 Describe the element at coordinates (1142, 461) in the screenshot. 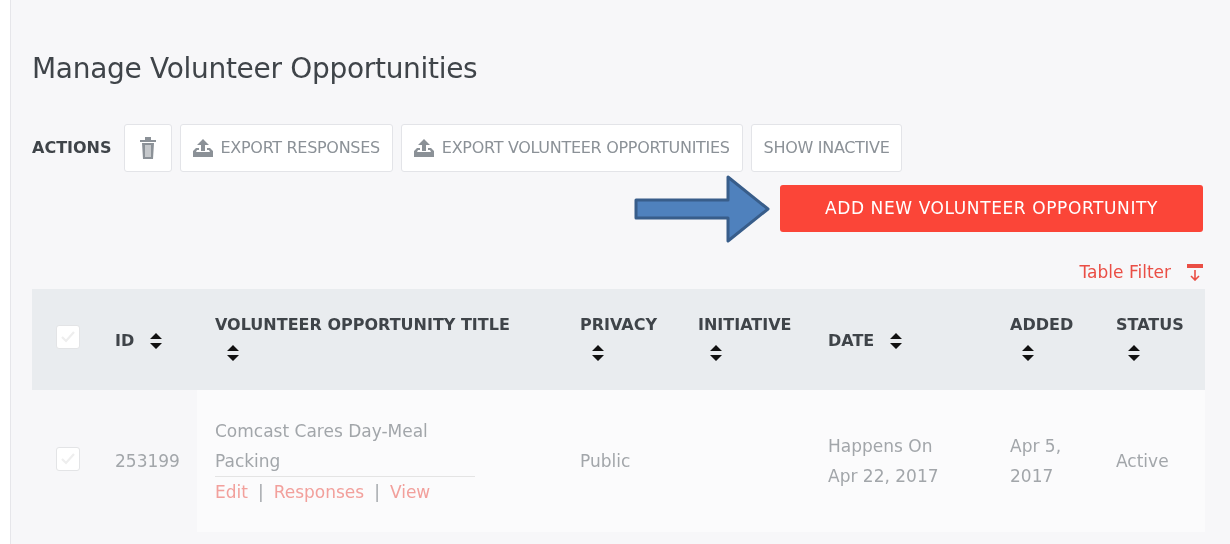

I see `table-cell: Active` at that location.